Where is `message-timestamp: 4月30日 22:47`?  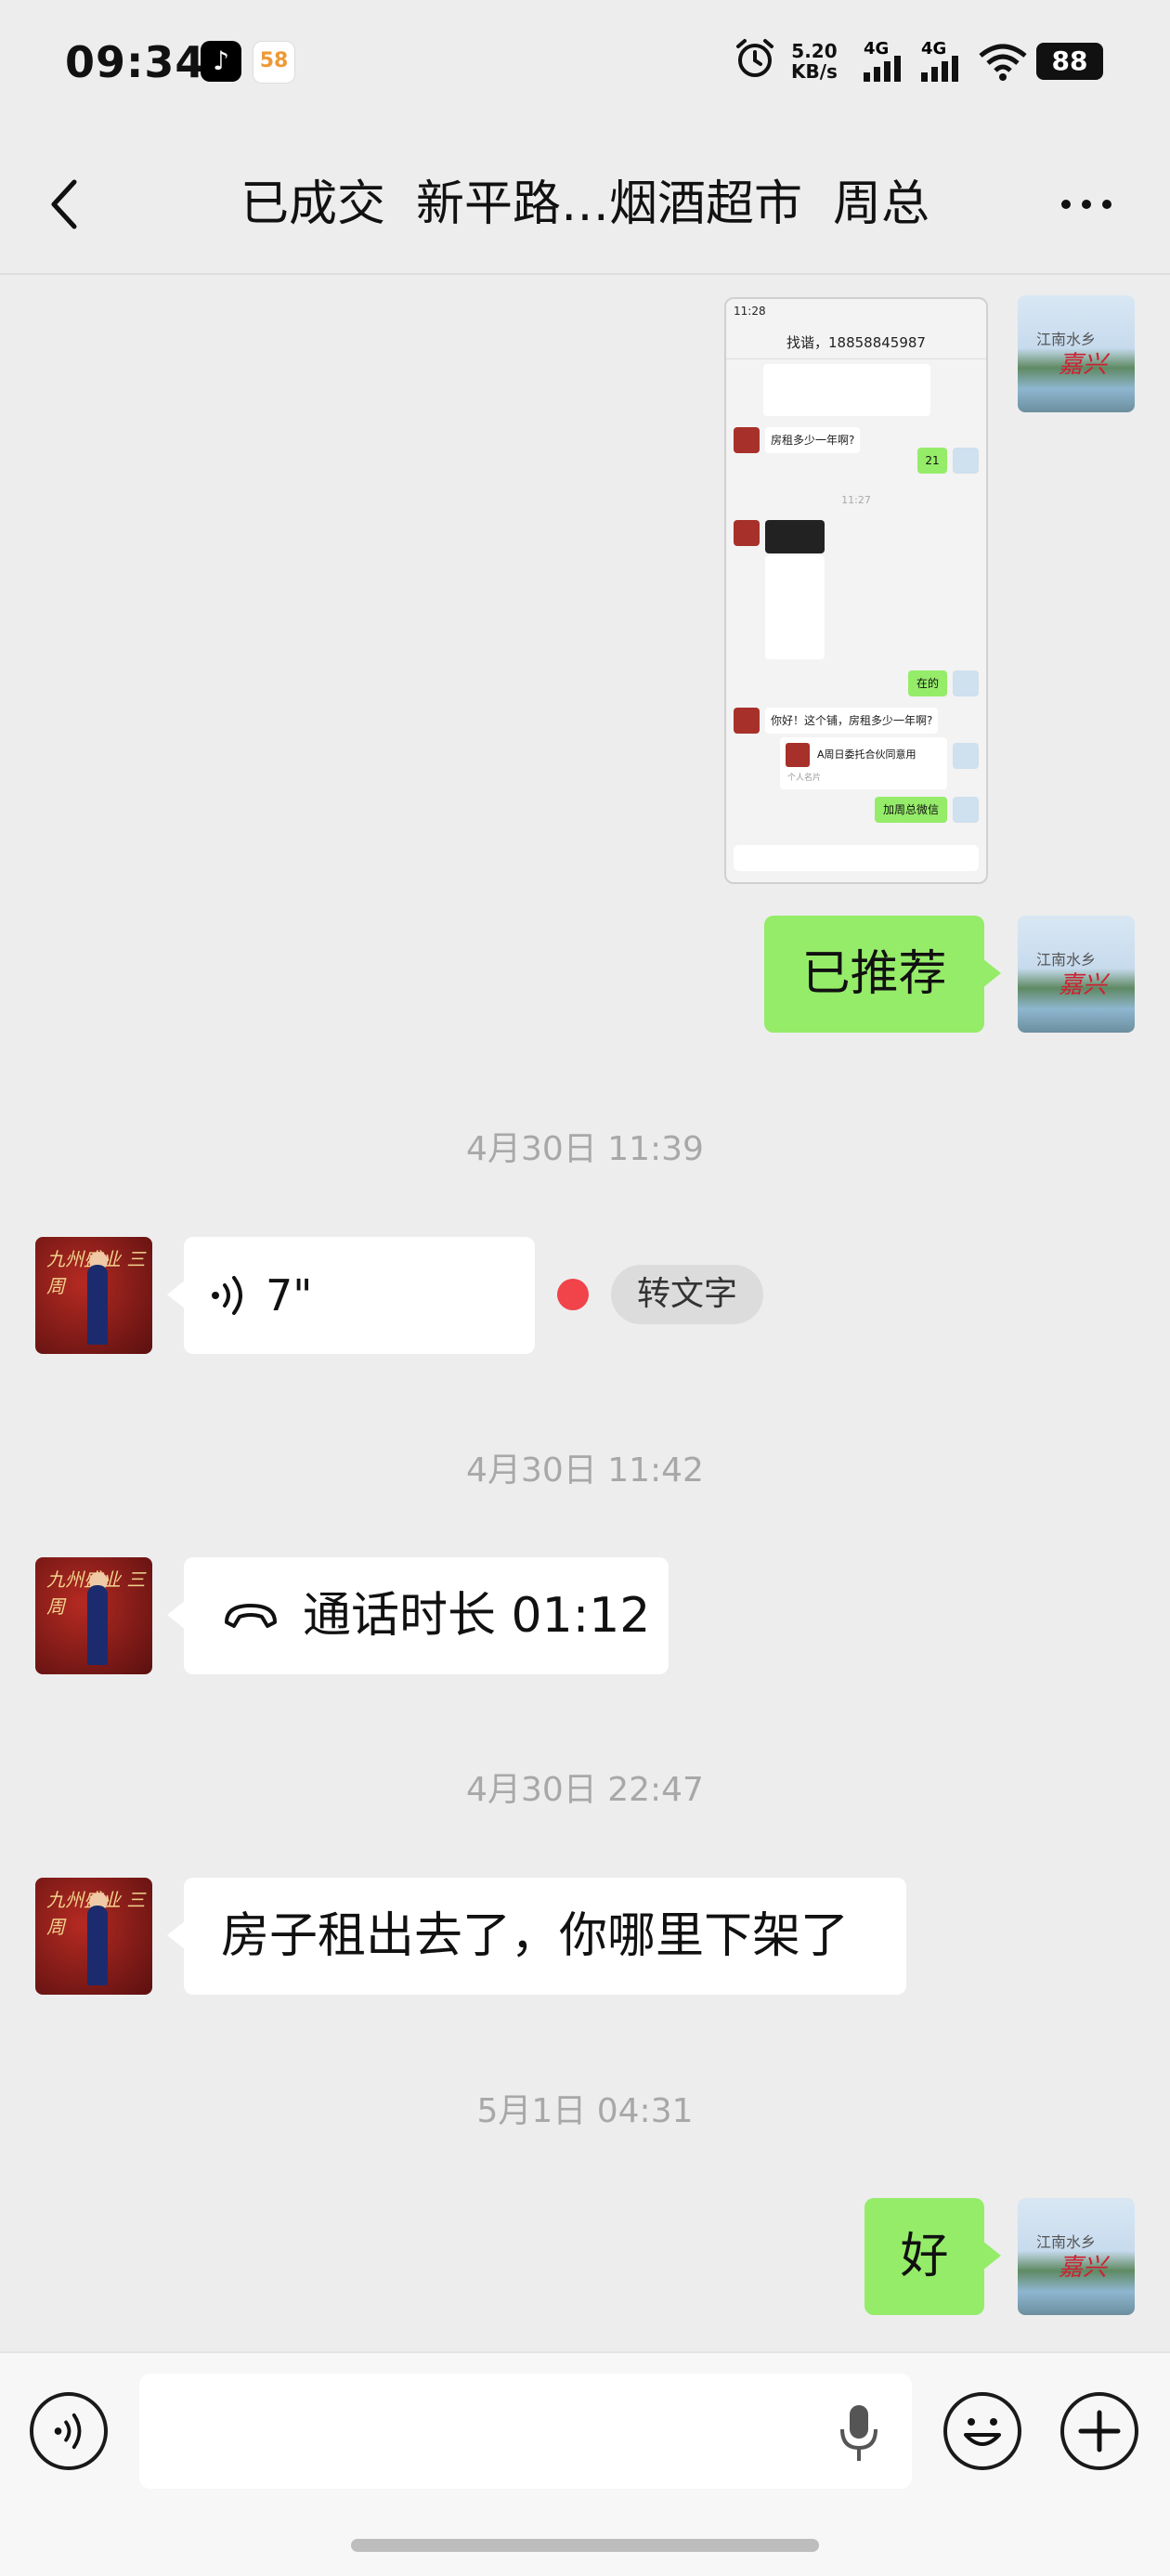 message-timestamp: 4月30日 22:47 is located at coordinates (585, 1790).